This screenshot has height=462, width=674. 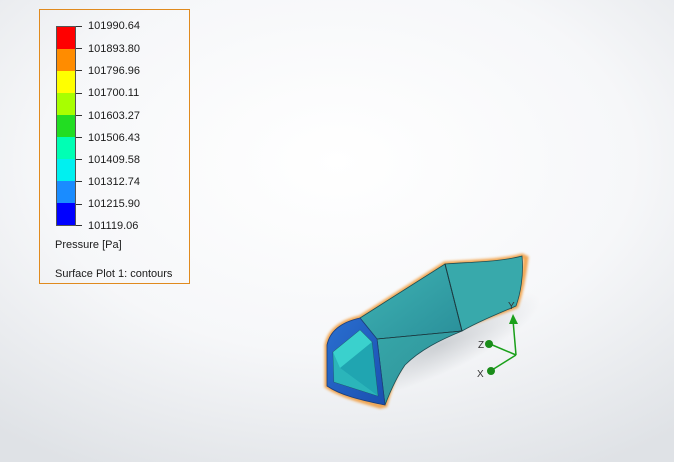 What do you see at coordinates (481, 345) in the screenshot?
I see `triad-z-label: Z` at bounding box center [481, 345].